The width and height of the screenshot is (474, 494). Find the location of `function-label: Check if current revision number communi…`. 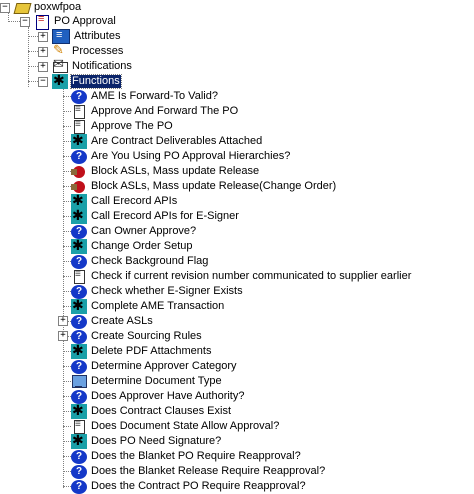

function-label: Check if current revision number communi… is located at coordinates (251, 276).